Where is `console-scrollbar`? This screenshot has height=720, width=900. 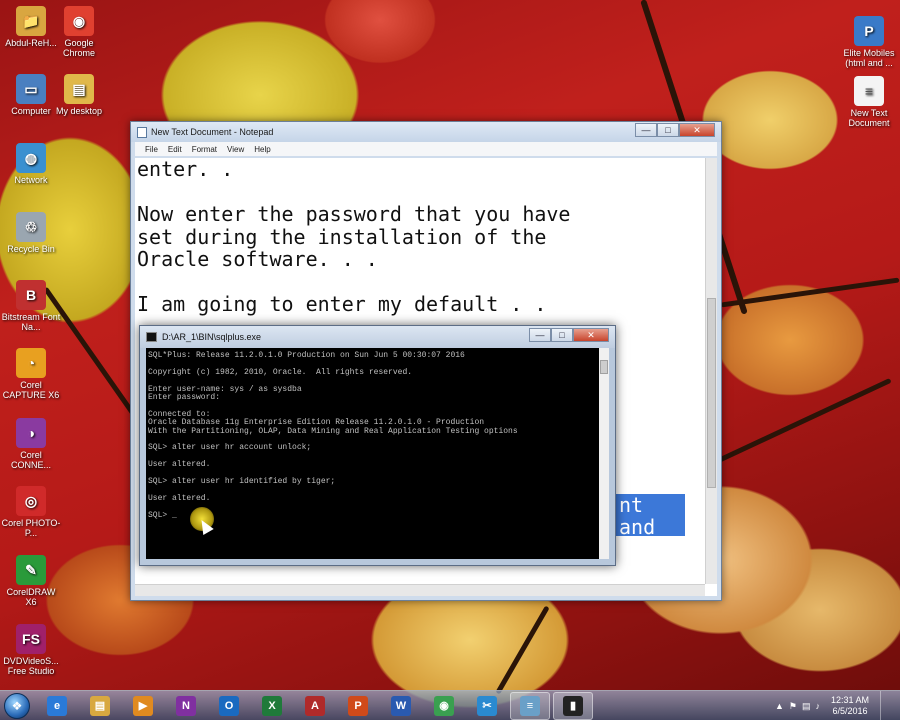
console-scrollbar is located at coordinates (604, 453).